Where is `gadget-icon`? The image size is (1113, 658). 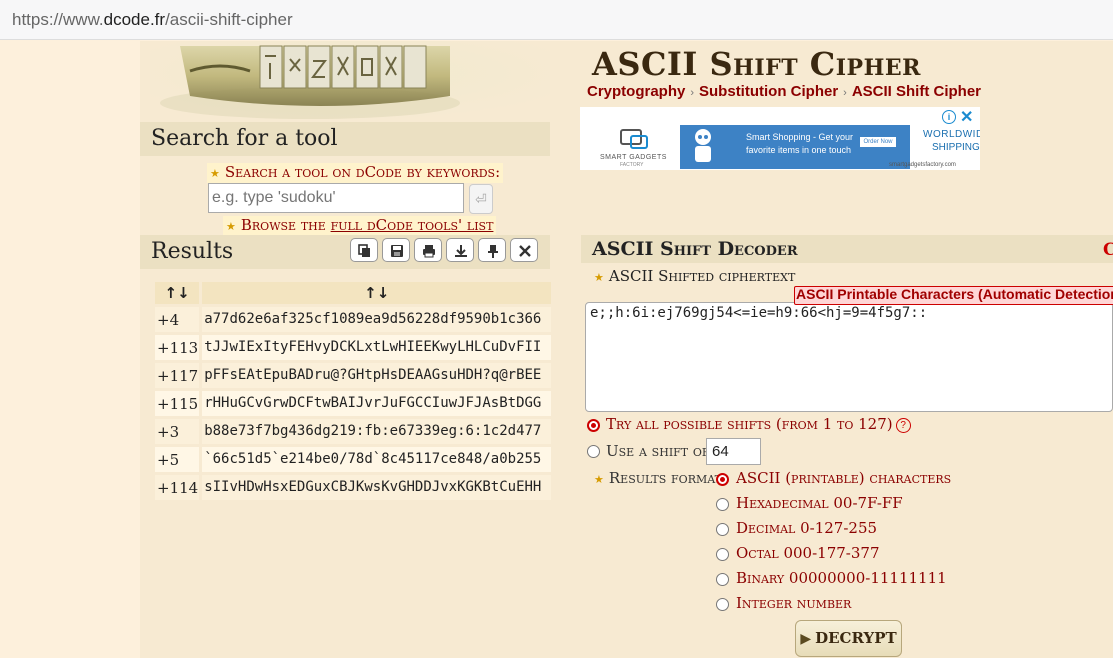 gadget-icon is located at coordinates (634, 139).